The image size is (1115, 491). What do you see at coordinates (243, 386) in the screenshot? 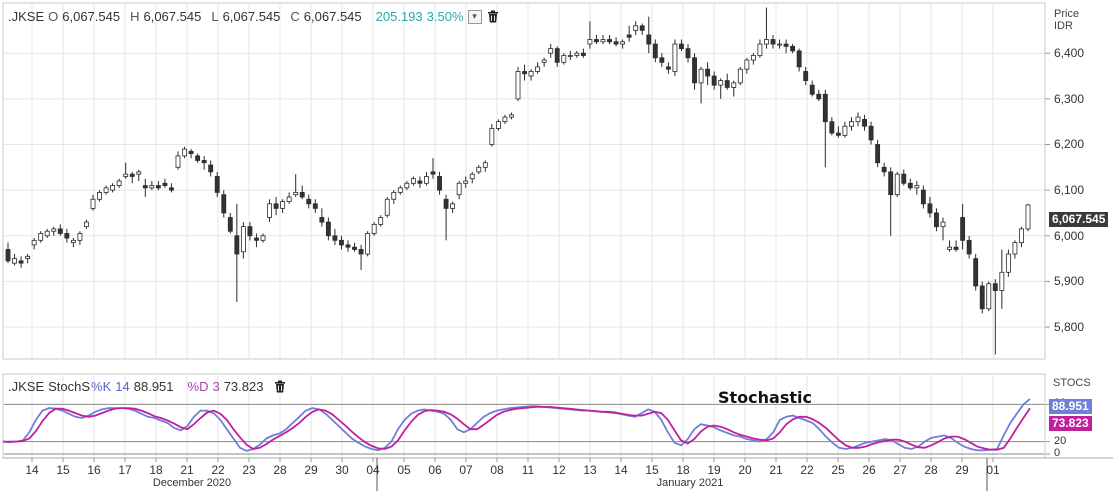
I see `d-value: 73.823` at bounding box center [243, 386].